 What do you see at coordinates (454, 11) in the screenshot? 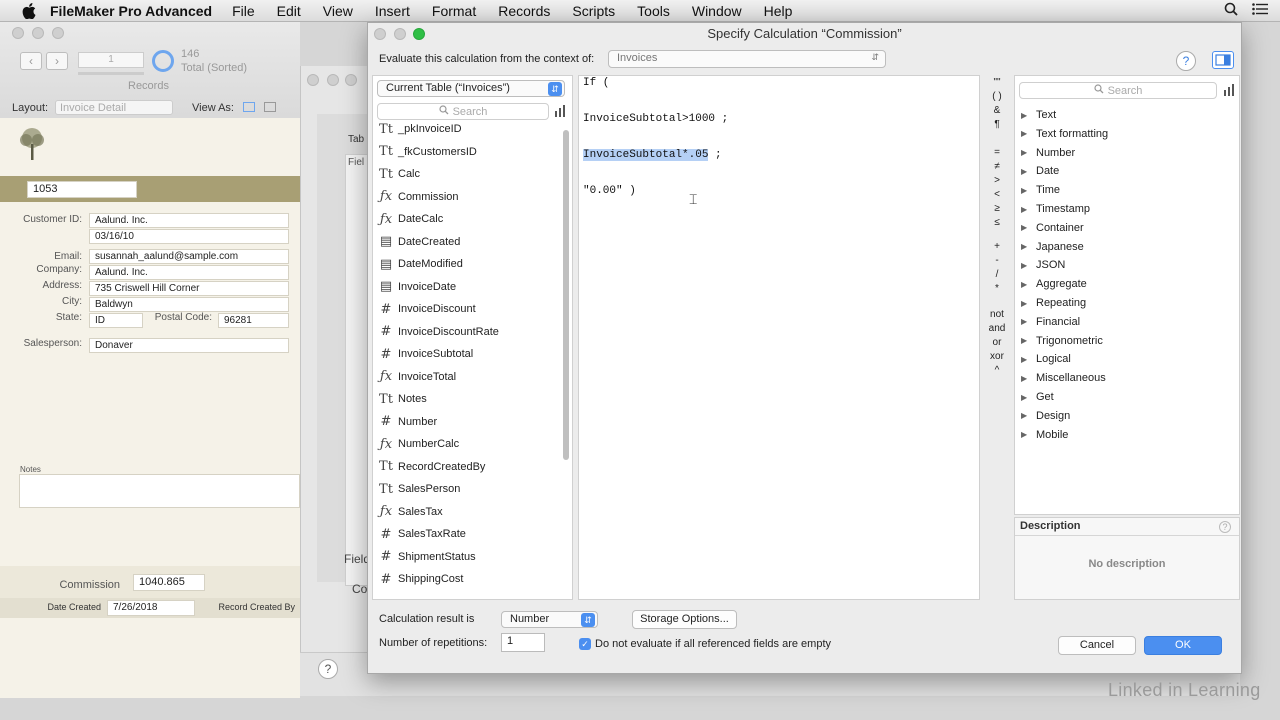
I see `menu-format: Format` at bounding box center [454, 11].